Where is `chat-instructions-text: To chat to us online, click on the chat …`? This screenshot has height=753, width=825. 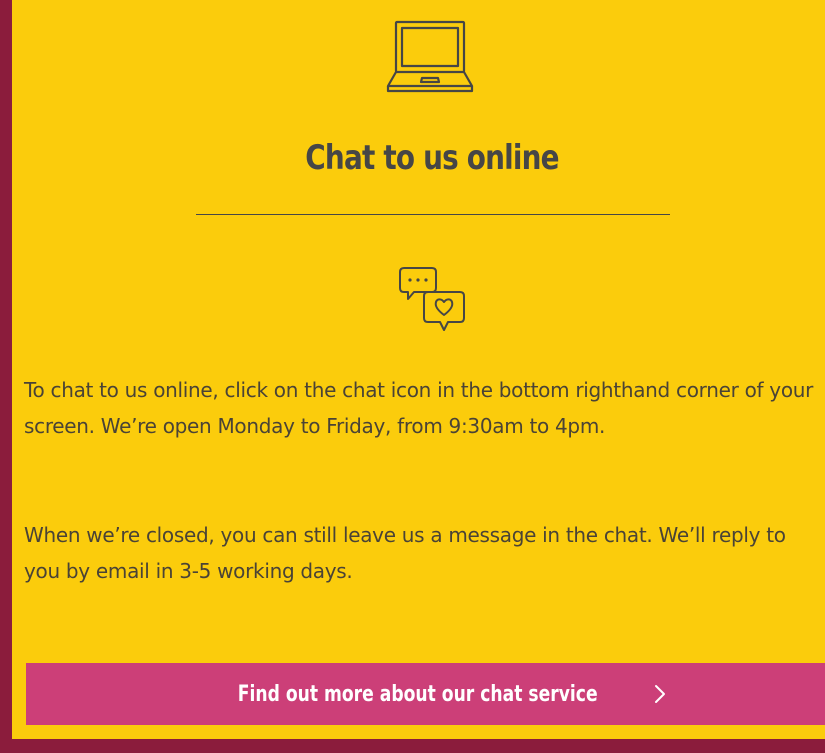 chat-instructions-text: To chat to us online, click on the chat … is located at coordinates (419, 408).